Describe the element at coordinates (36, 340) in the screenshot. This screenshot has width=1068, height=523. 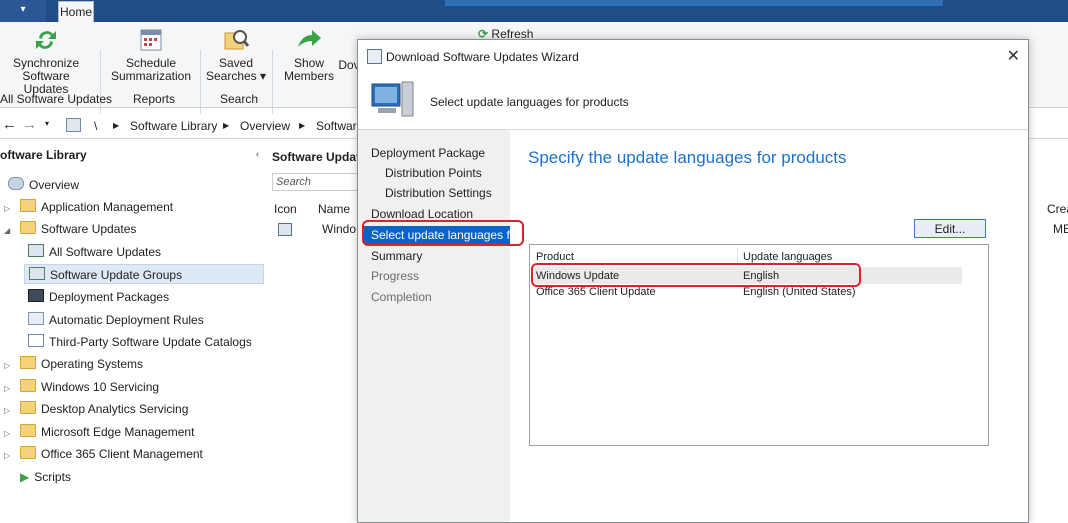
I see `catalog-icon` at that location.